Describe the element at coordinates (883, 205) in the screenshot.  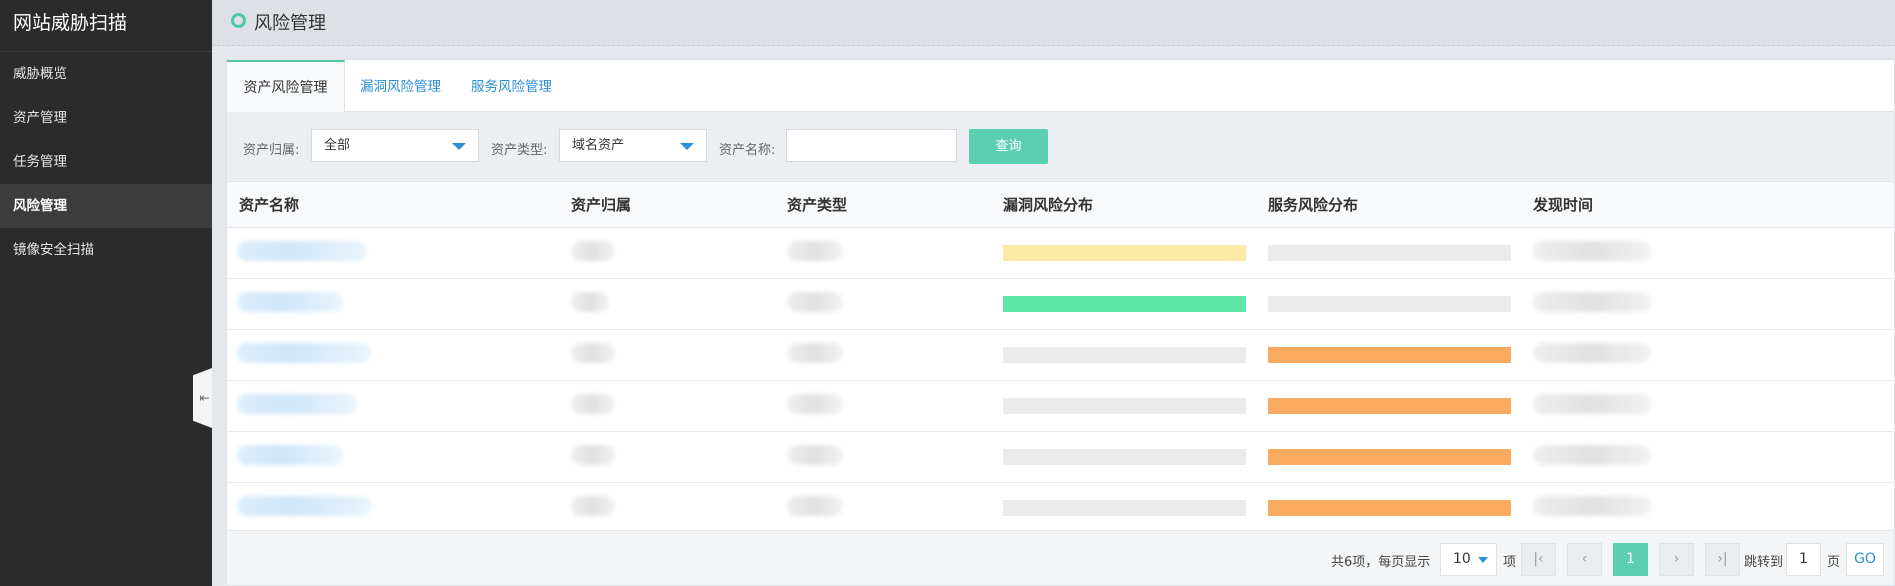
I see `col-header-asset-type: 资产类型` at that location.